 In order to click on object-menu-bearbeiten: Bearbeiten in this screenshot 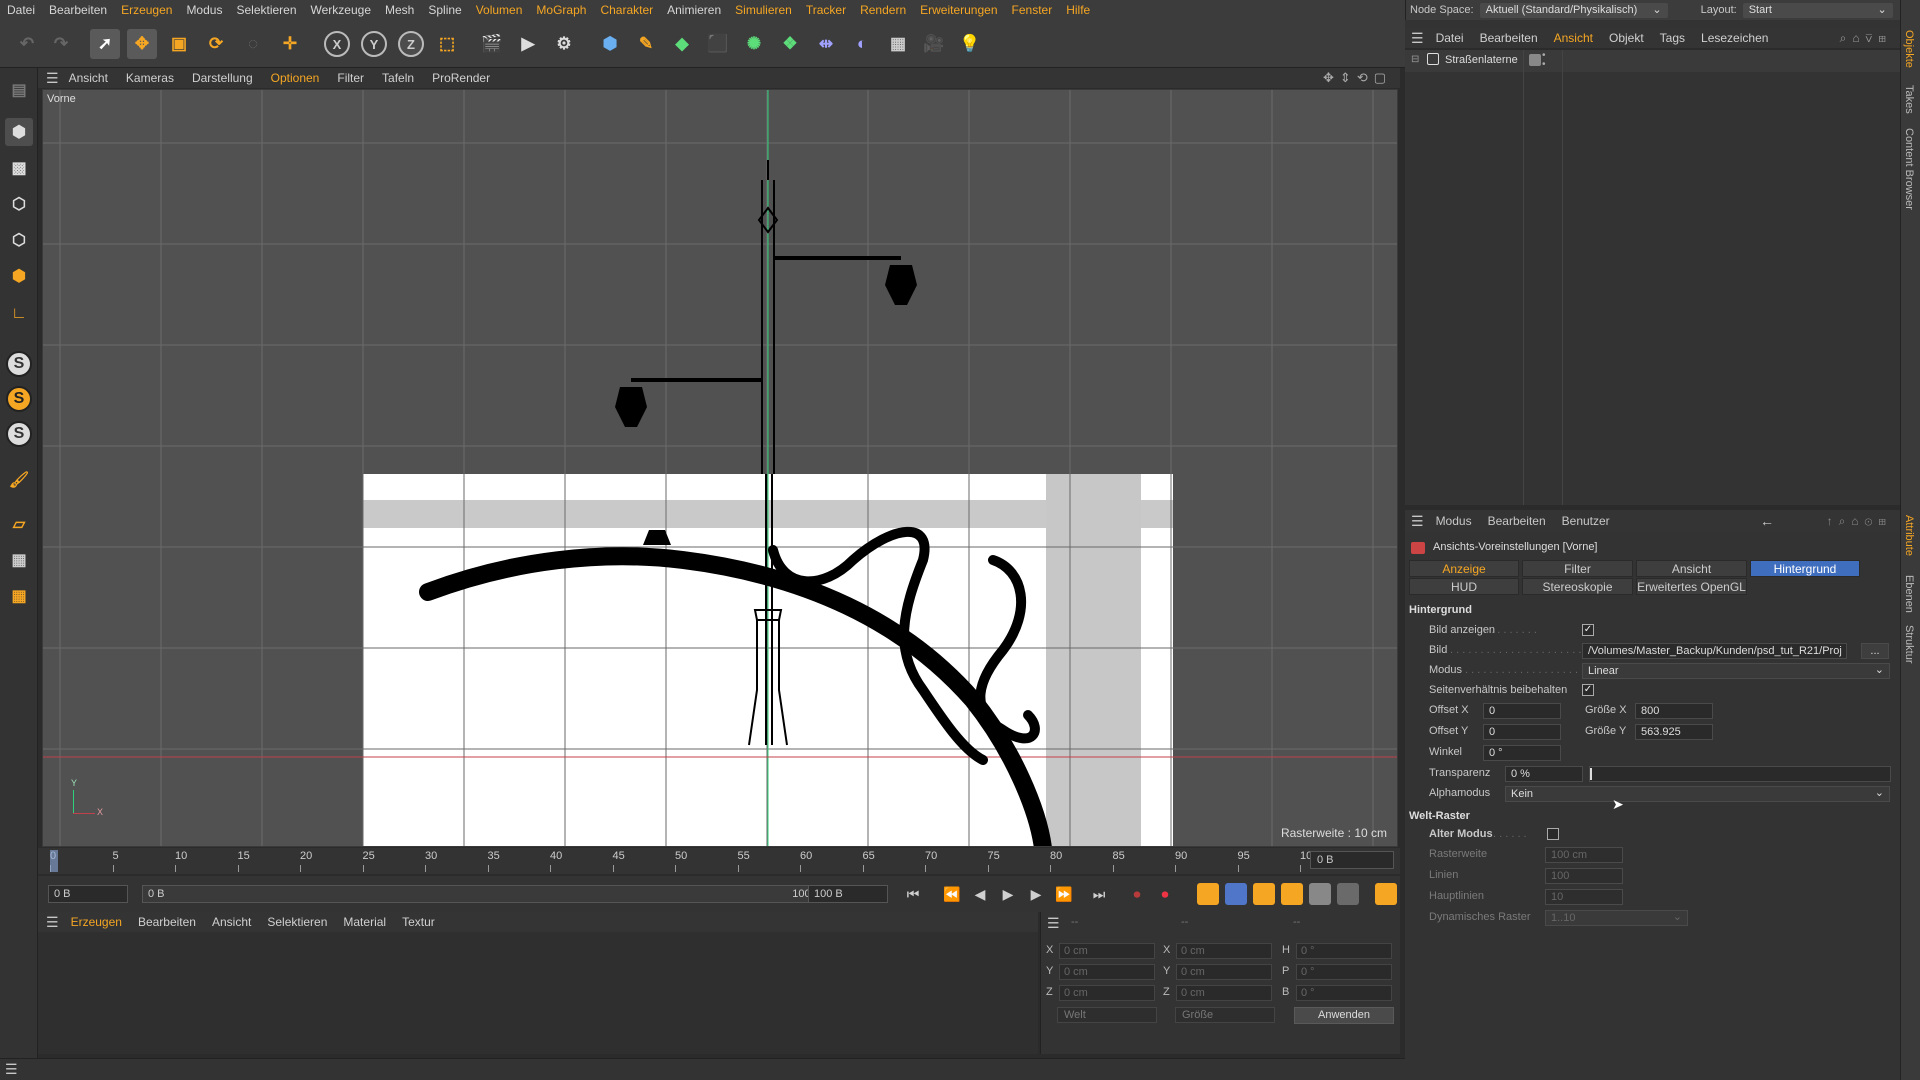, I will do `click(1509, 38)`.